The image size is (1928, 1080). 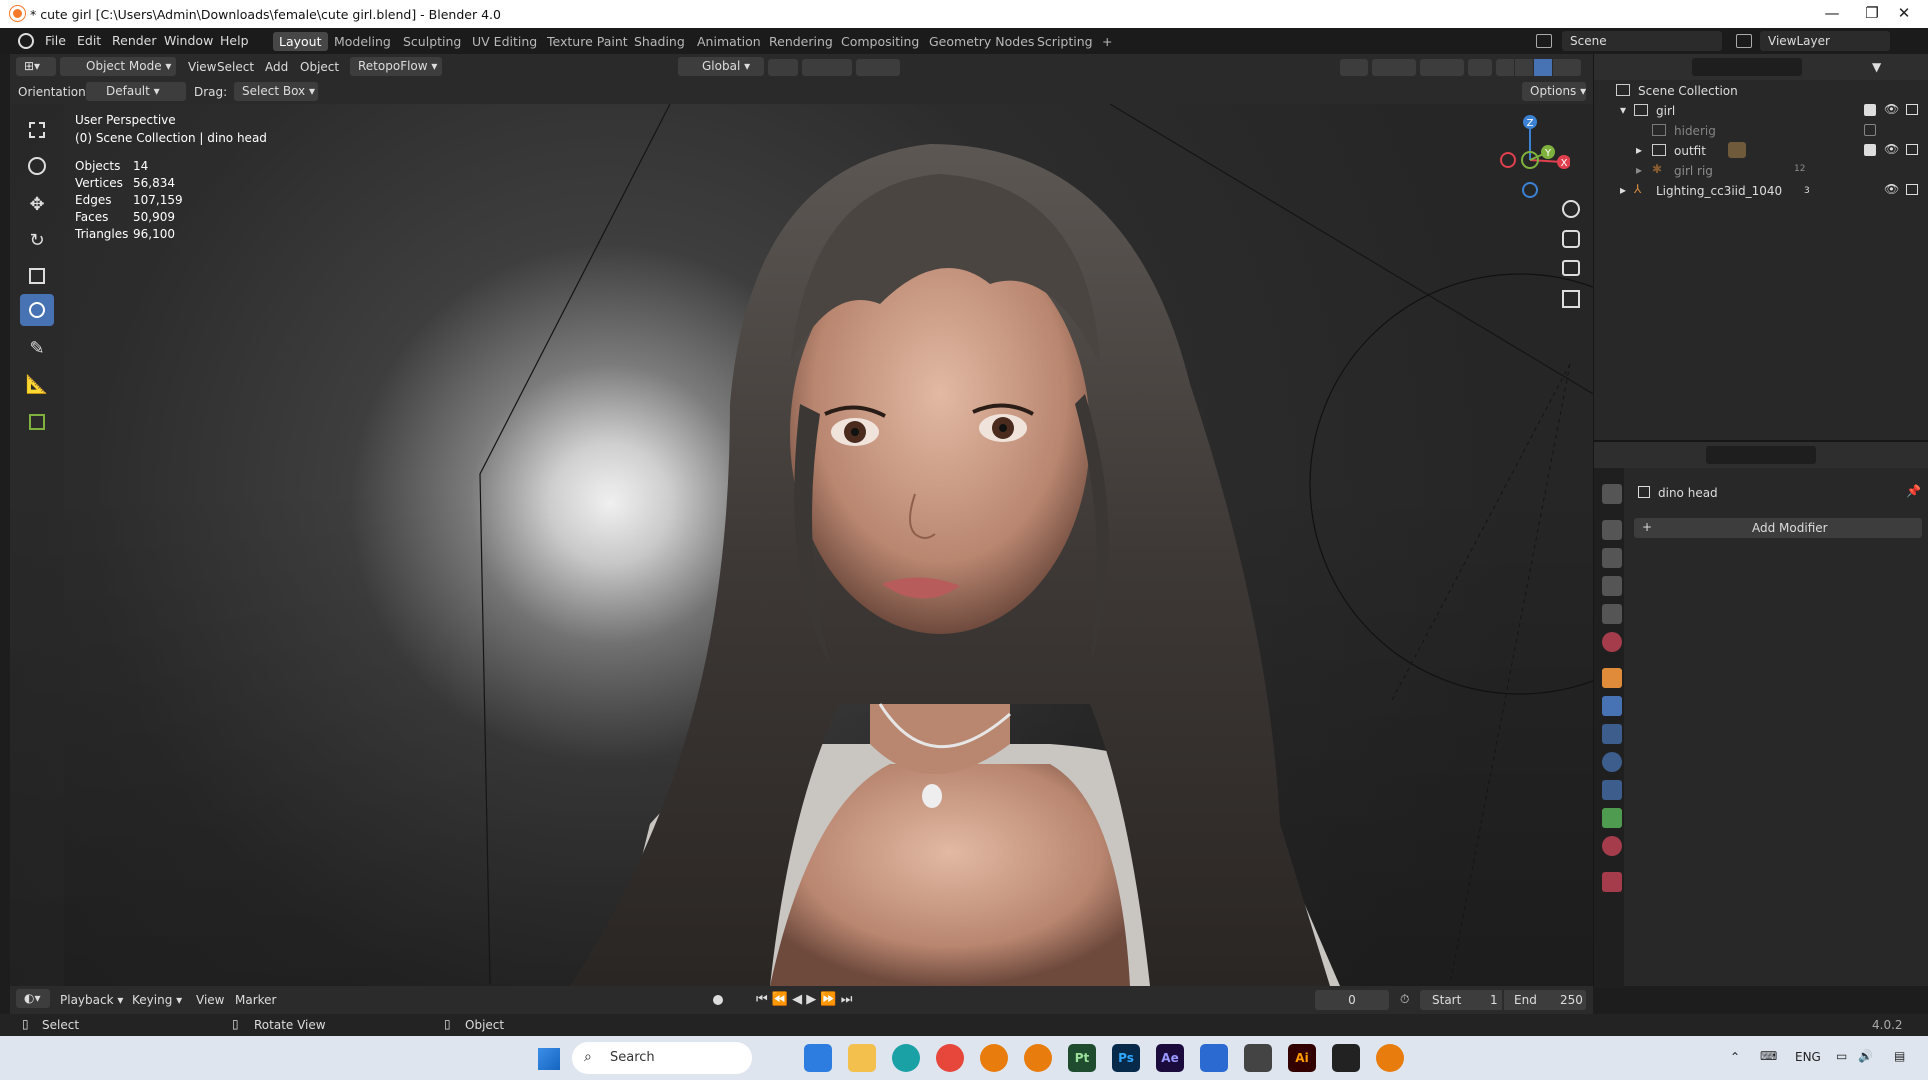 I want to click on marker-menu: Marker, so click(x=255, y=1000).